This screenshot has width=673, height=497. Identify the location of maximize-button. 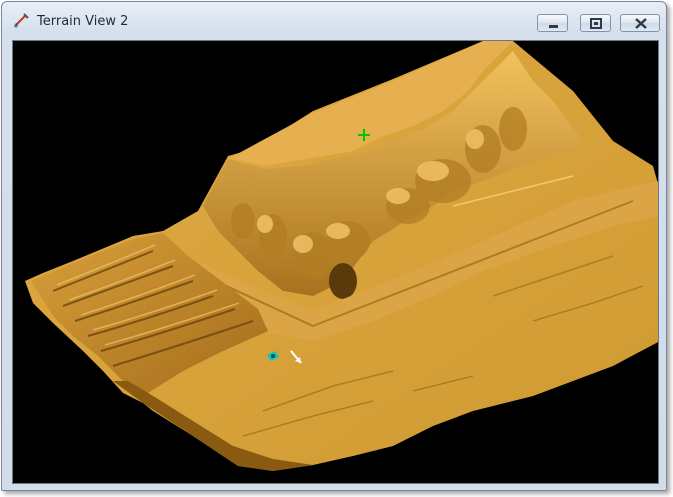
(595, 23).